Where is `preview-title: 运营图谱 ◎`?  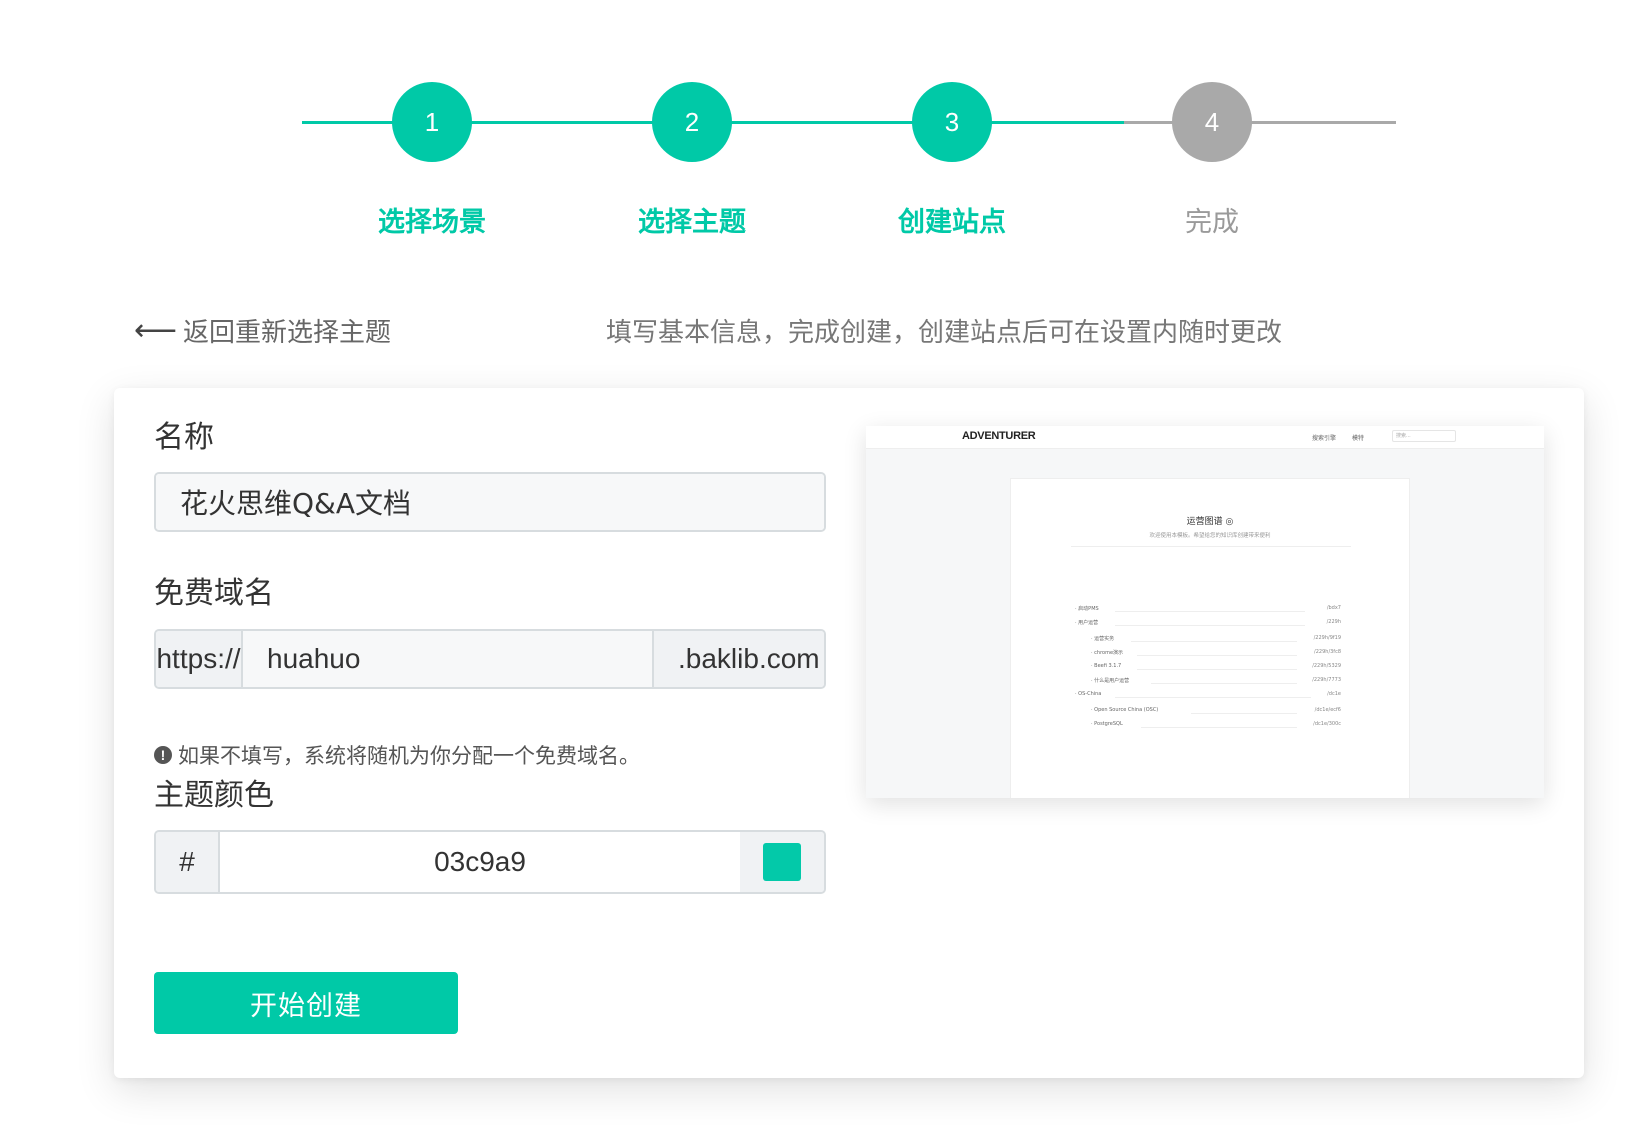
preview-title: 运营图谱 ◎ is located at coordinates (1210, 522).